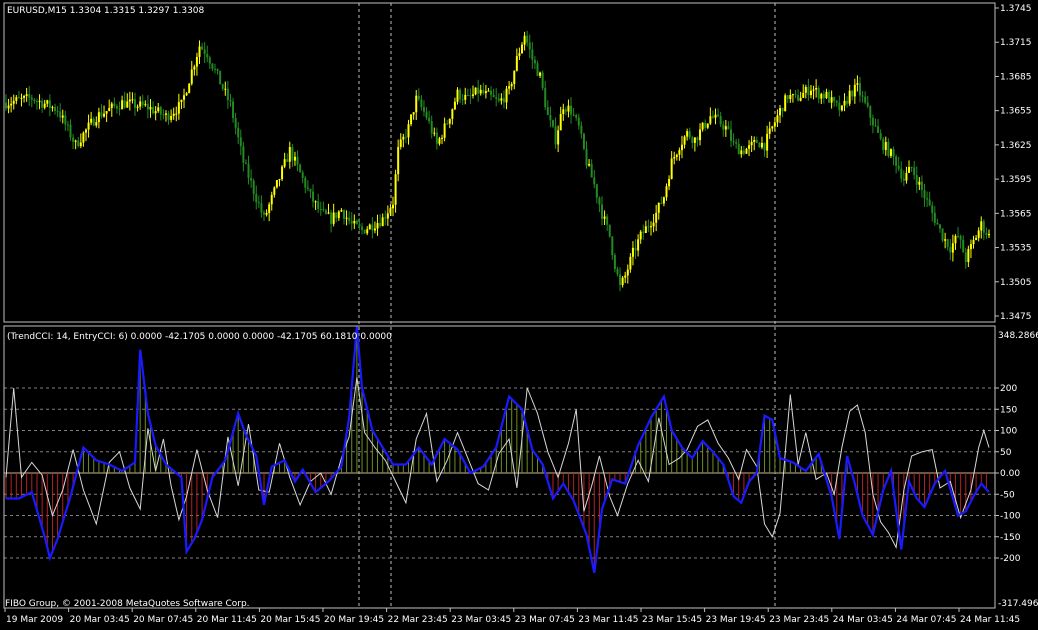 This screenshot has height=630, width=1038. Describe the element at coordinates (34, 620) in the screenshot. I see `time-tick-label: 19 Mar 2009` at that location.